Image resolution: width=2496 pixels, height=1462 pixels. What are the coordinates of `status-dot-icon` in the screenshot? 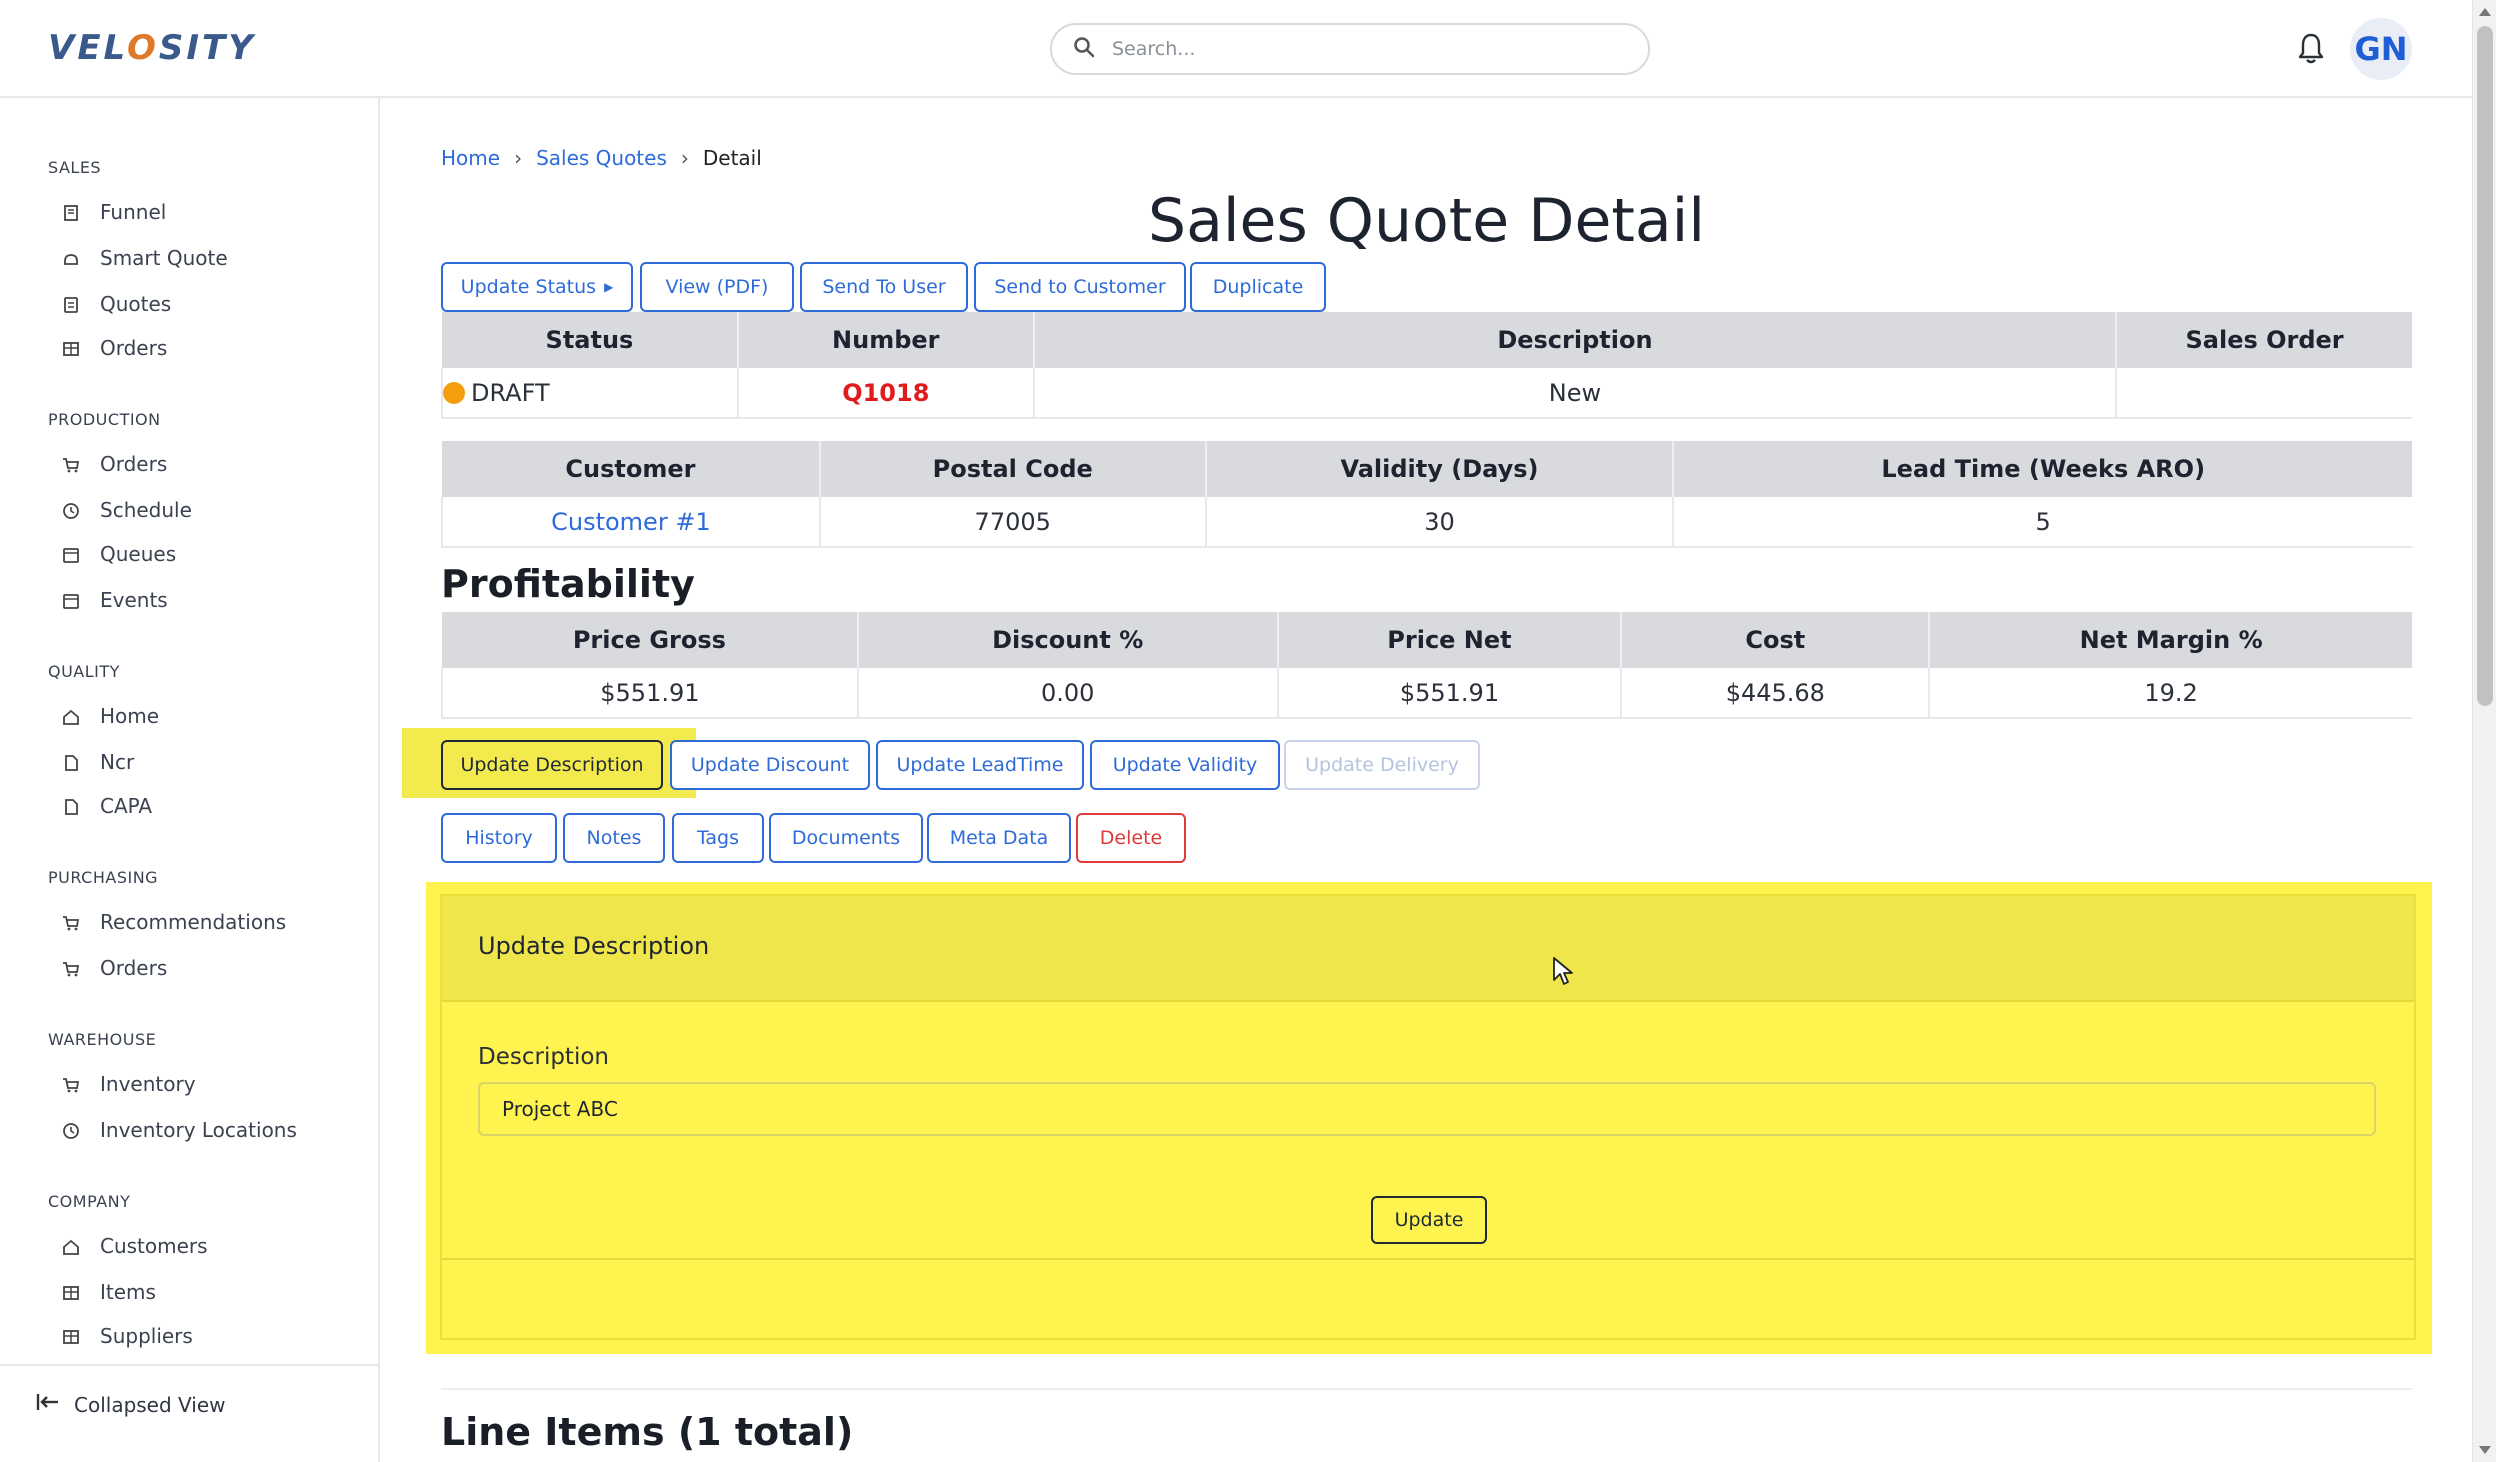 It's located at (454, 392).